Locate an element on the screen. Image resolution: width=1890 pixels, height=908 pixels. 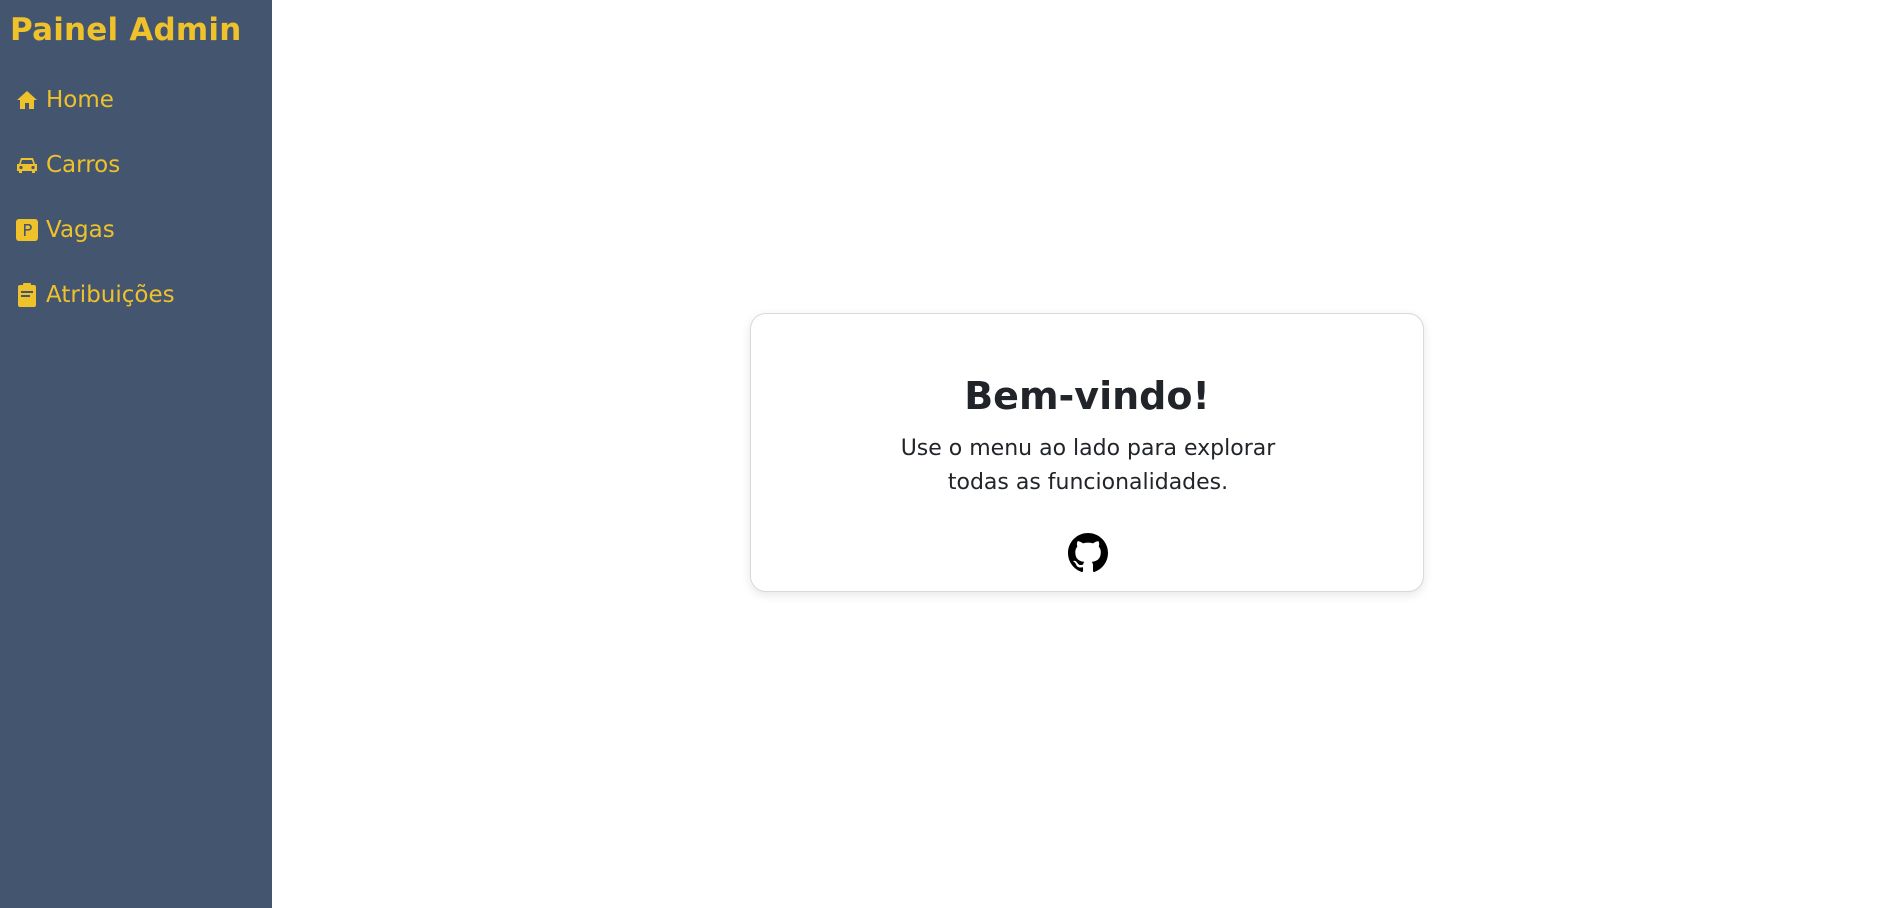
sidebar-item-vagas: Vagas is located at coordinates (136, 230).